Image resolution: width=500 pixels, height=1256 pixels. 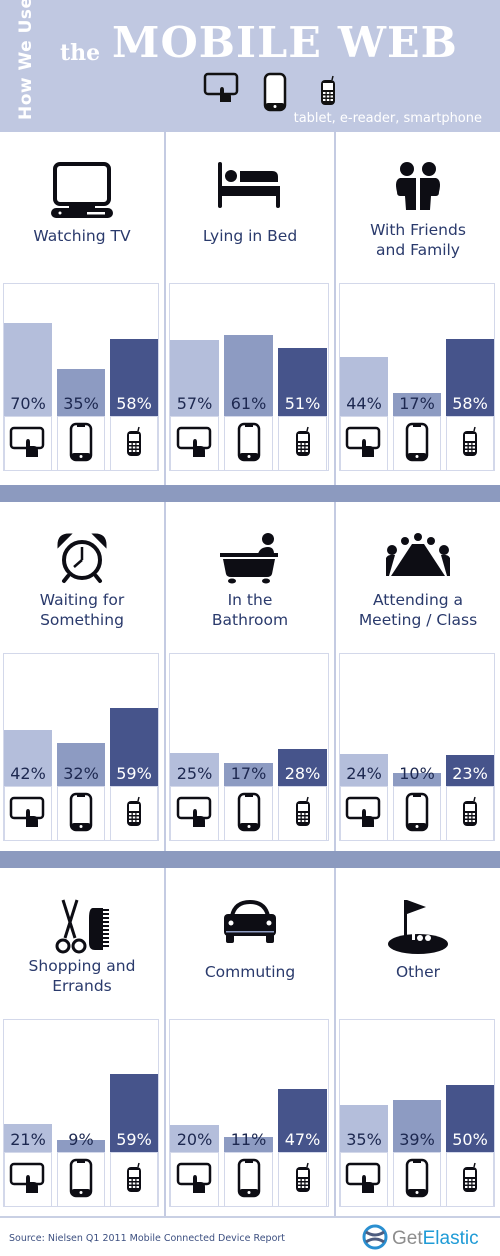 I want to click on bar-value-label: 61%, so click(x=248, y=403).